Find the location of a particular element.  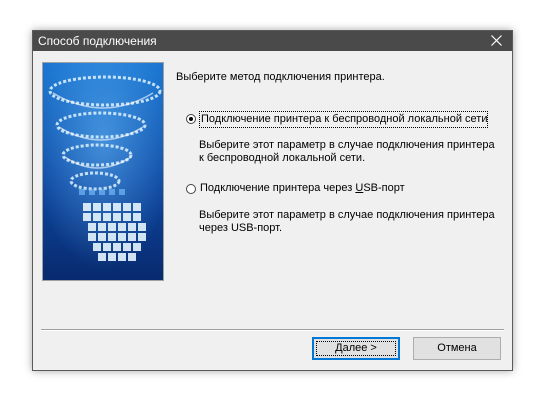

radio-selected-dot is located at coordinates (191, 119).